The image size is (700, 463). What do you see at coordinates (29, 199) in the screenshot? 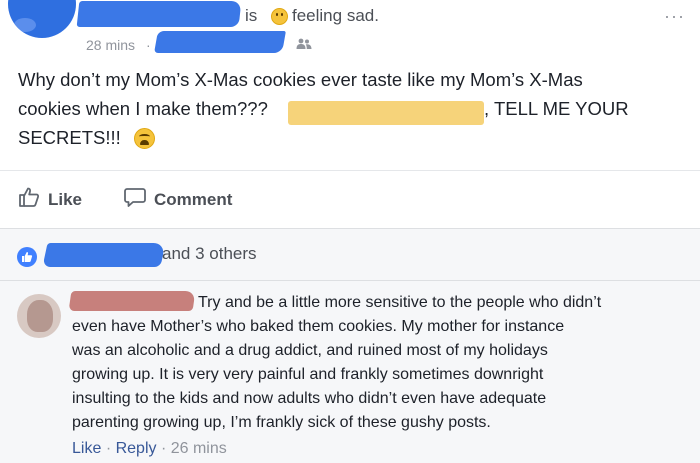
I see `thumbs-up-icon` at bounding box center [29, 199].